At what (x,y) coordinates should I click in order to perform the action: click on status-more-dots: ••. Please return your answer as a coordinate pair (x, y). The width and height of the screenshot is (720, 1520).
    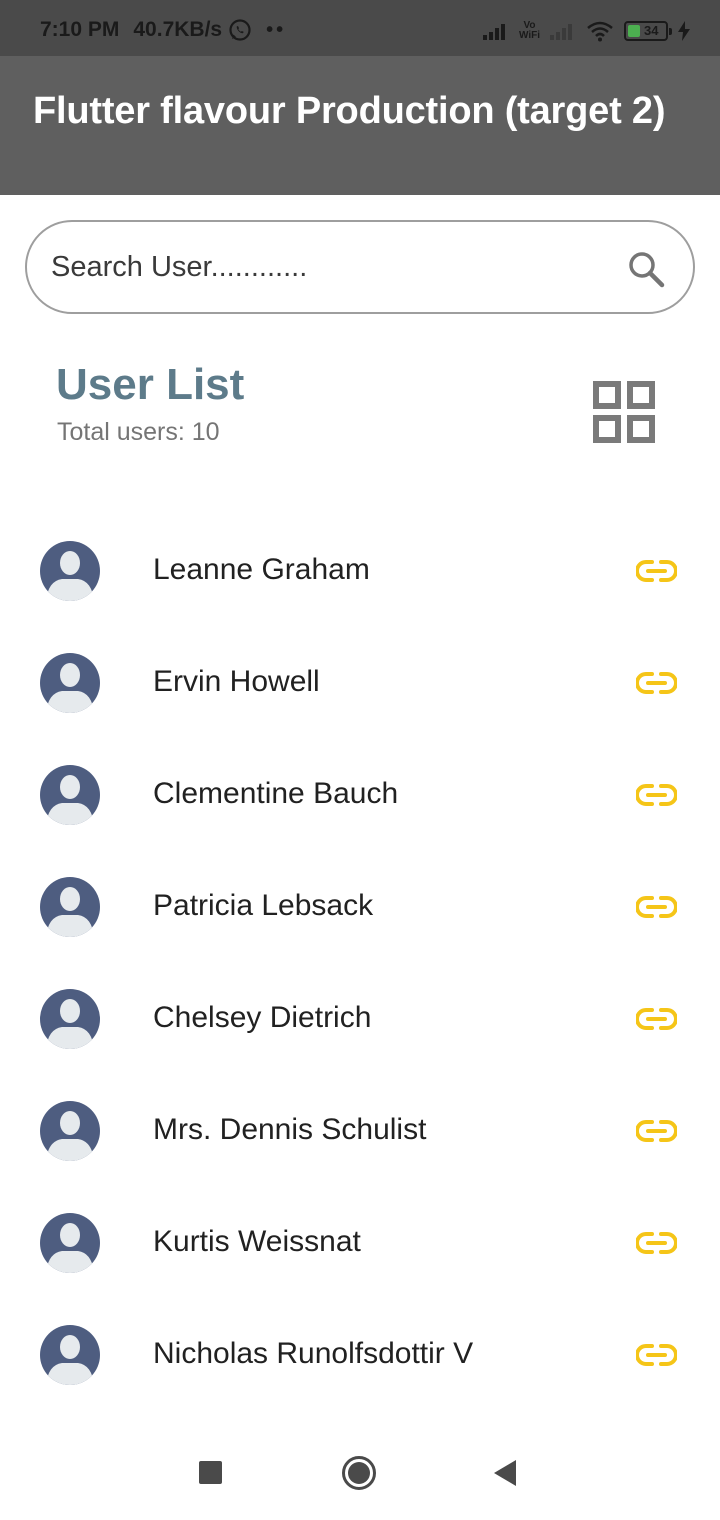
    Looking at the image, I should click on (276, 29).